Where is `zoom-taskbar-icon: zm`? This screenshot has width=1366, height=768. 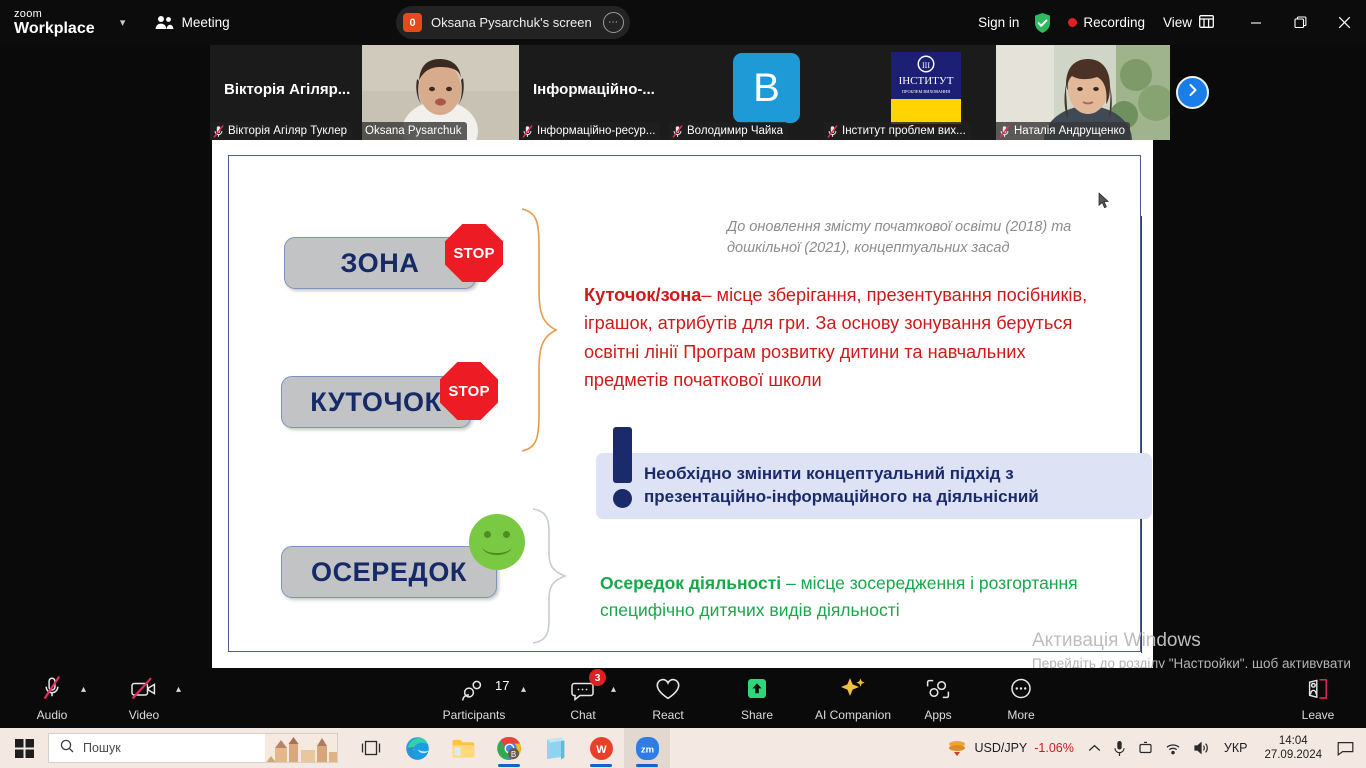 zoom-taskbar-icon: zm is located at coordinates (647, 748).